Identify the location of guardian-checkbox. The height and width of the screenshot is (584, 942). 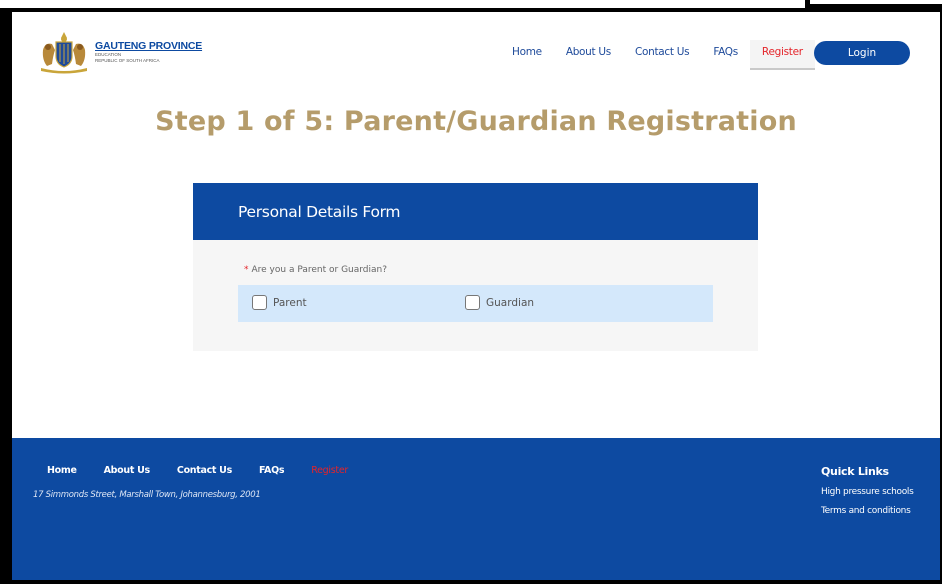
(472, 302).